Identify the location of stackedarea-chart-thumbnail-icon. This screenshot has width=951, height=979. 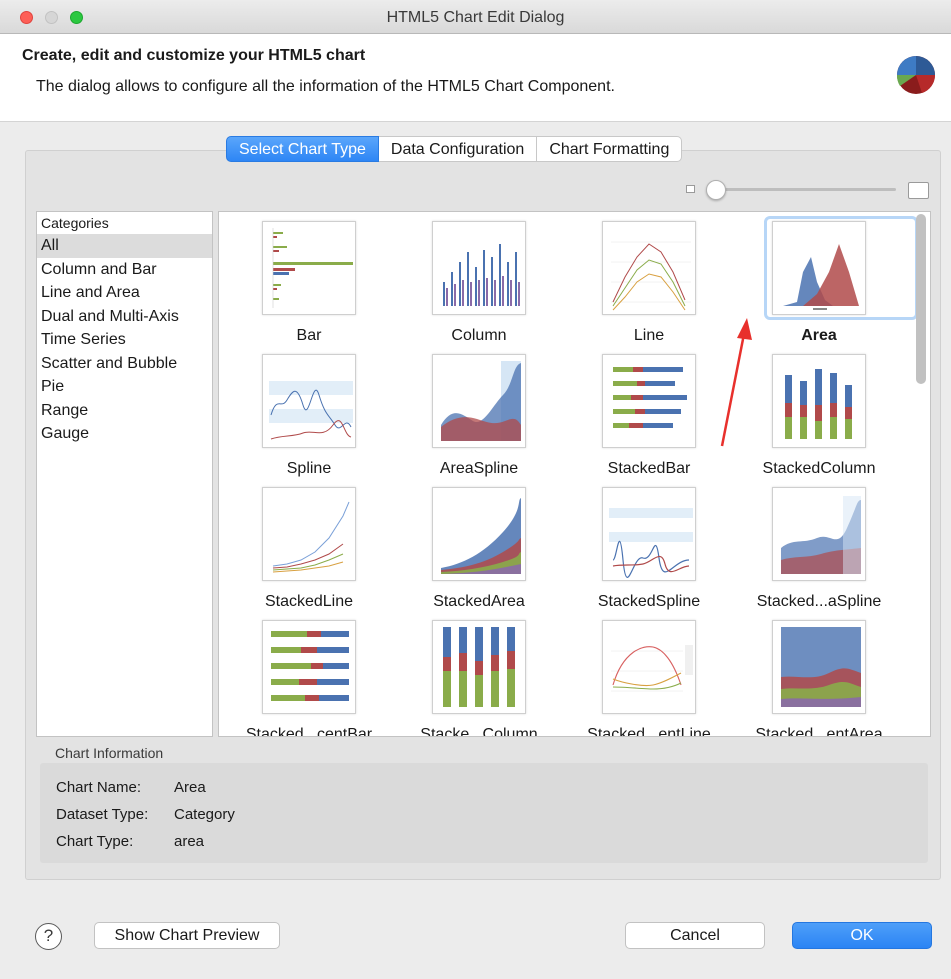
(479, 534).